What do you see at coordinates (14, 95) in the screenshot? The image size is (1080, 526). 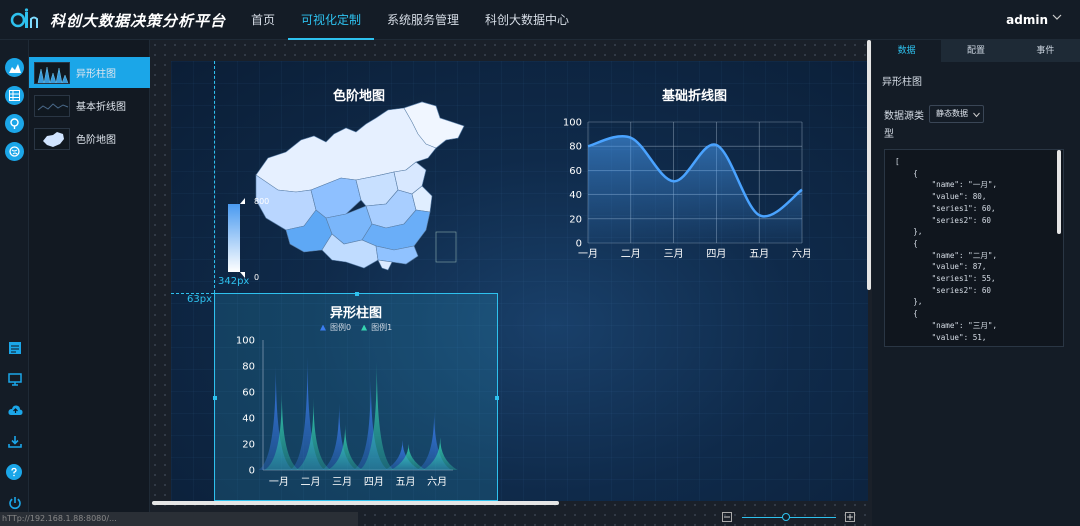 I see `table-category-icon` at bounding box center [14, 95].